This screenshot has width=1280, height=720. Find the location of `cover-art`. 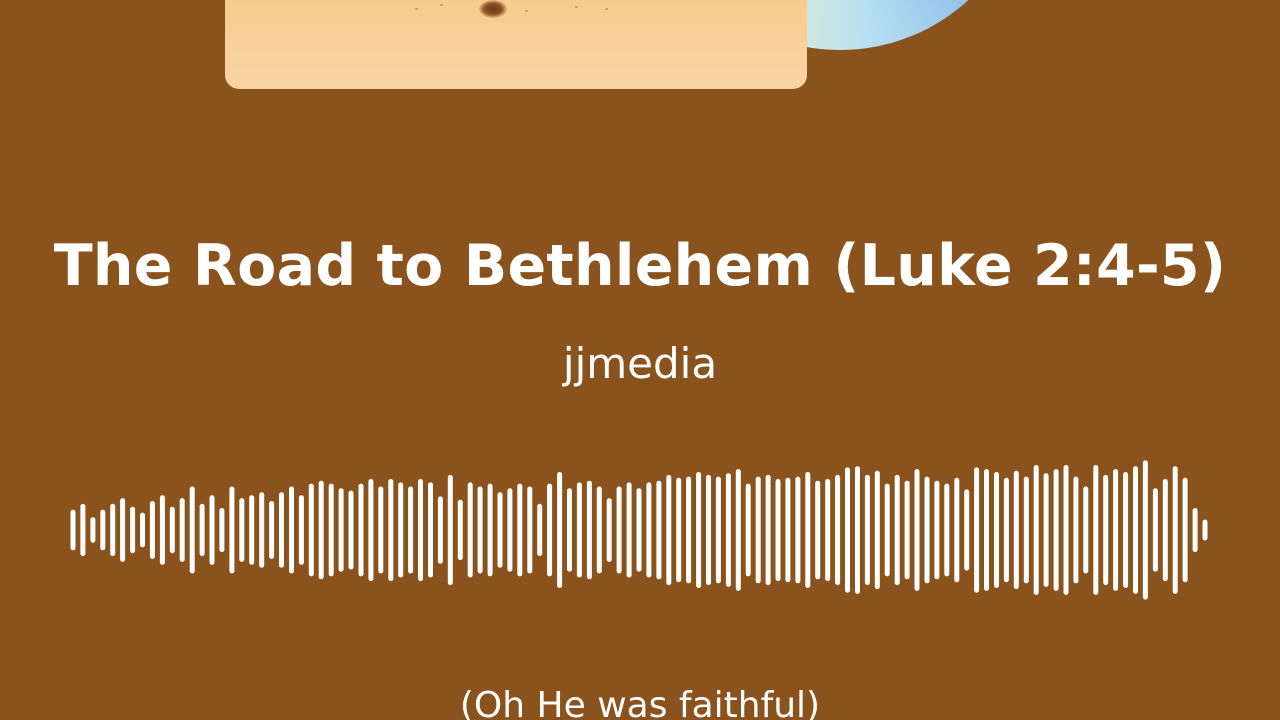

cover-art is located at coordinates (516, 44).